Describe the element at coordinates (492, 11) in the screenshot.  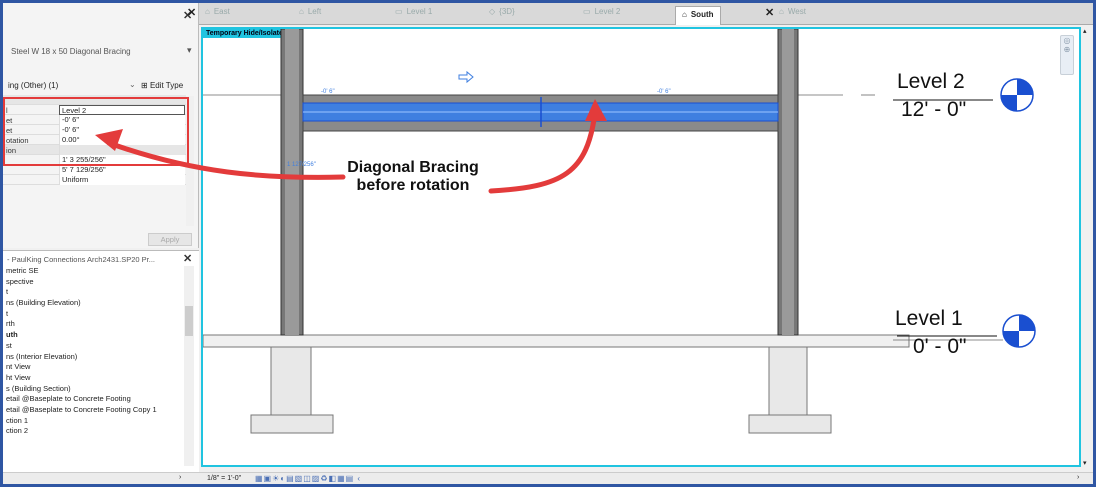
I see `3d-icon: ◇` at that location.